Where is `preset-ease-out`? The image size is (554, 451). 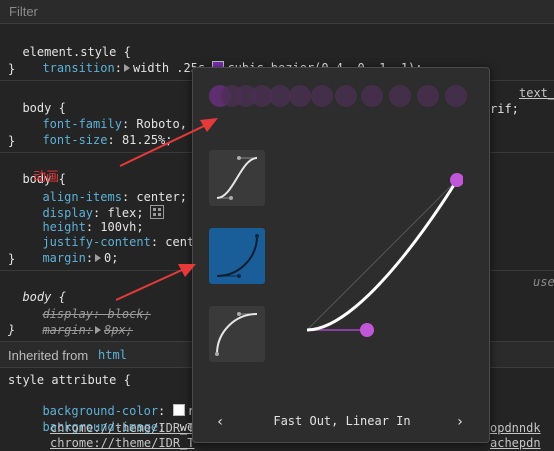
preset-ease-out is located at coordinates (237, 334).